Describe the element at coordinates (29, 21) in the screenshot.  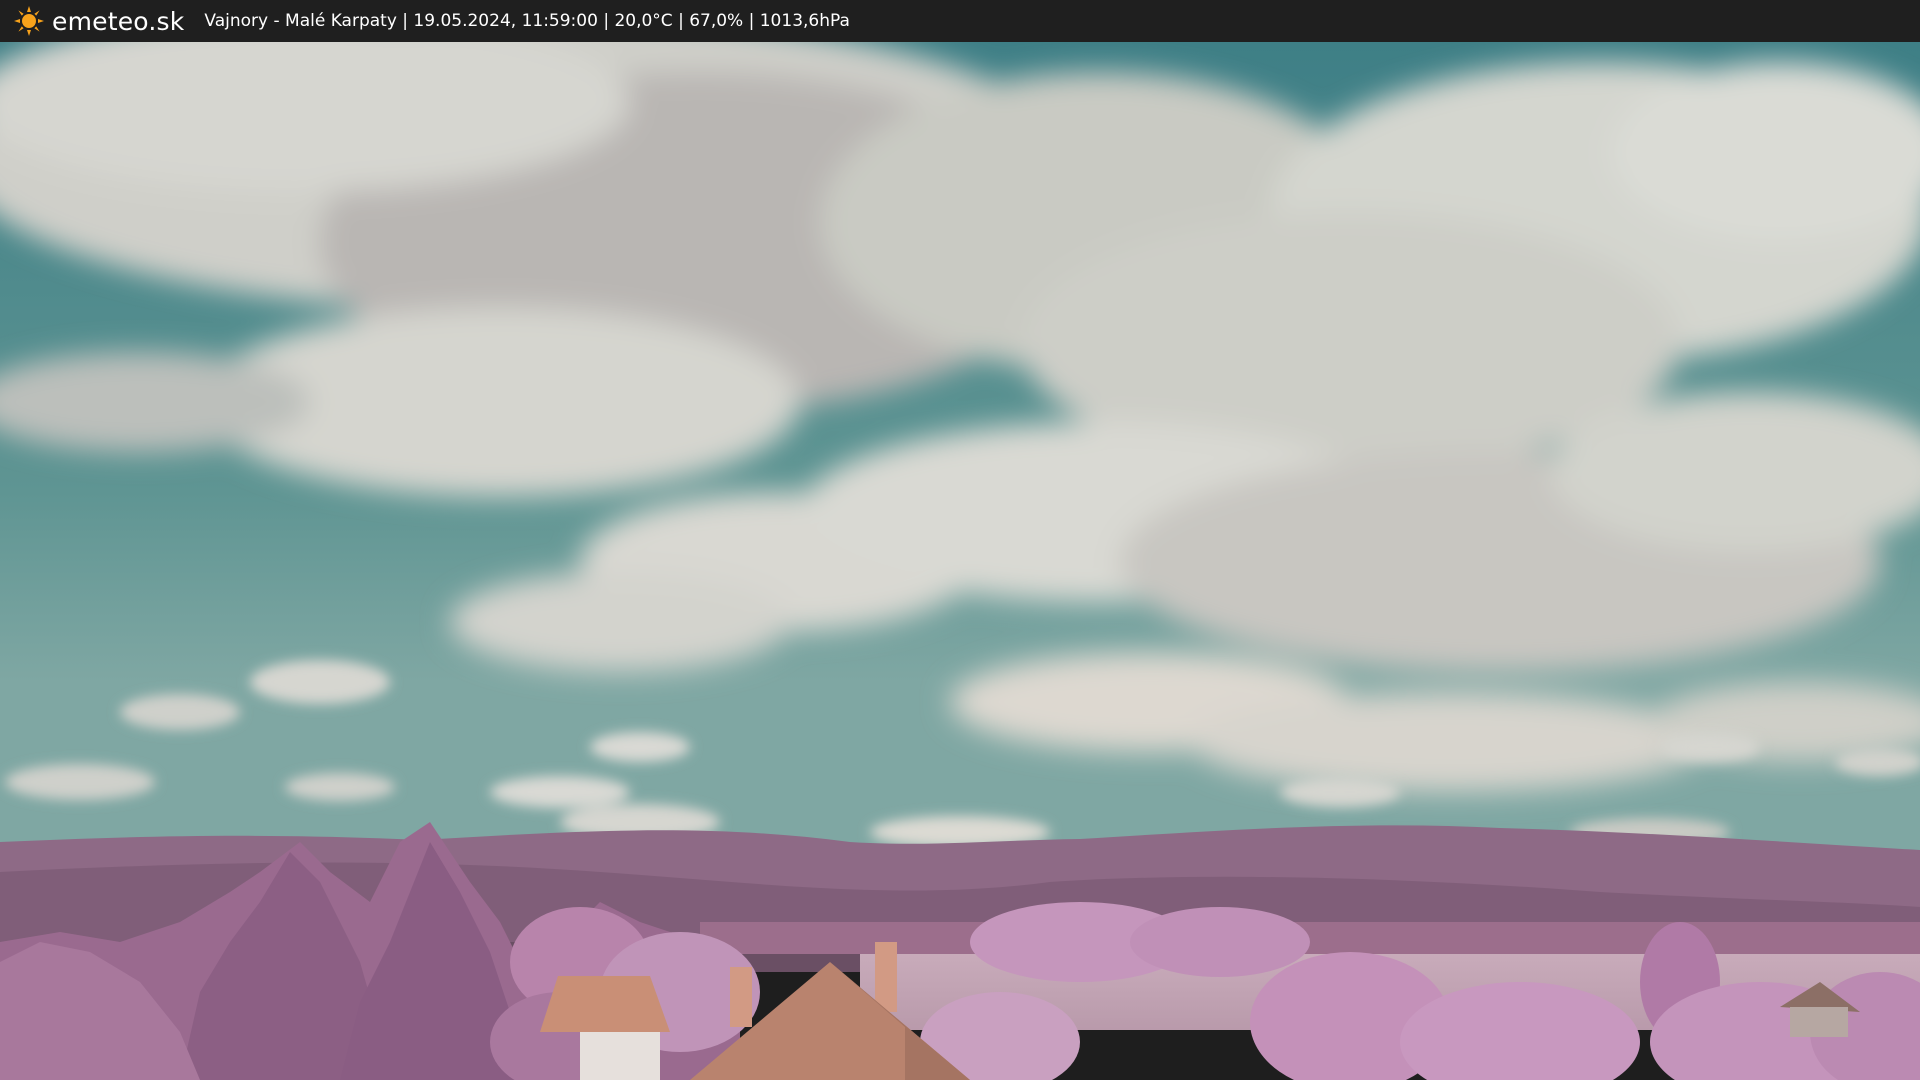
I see `sun-icon` at that location.